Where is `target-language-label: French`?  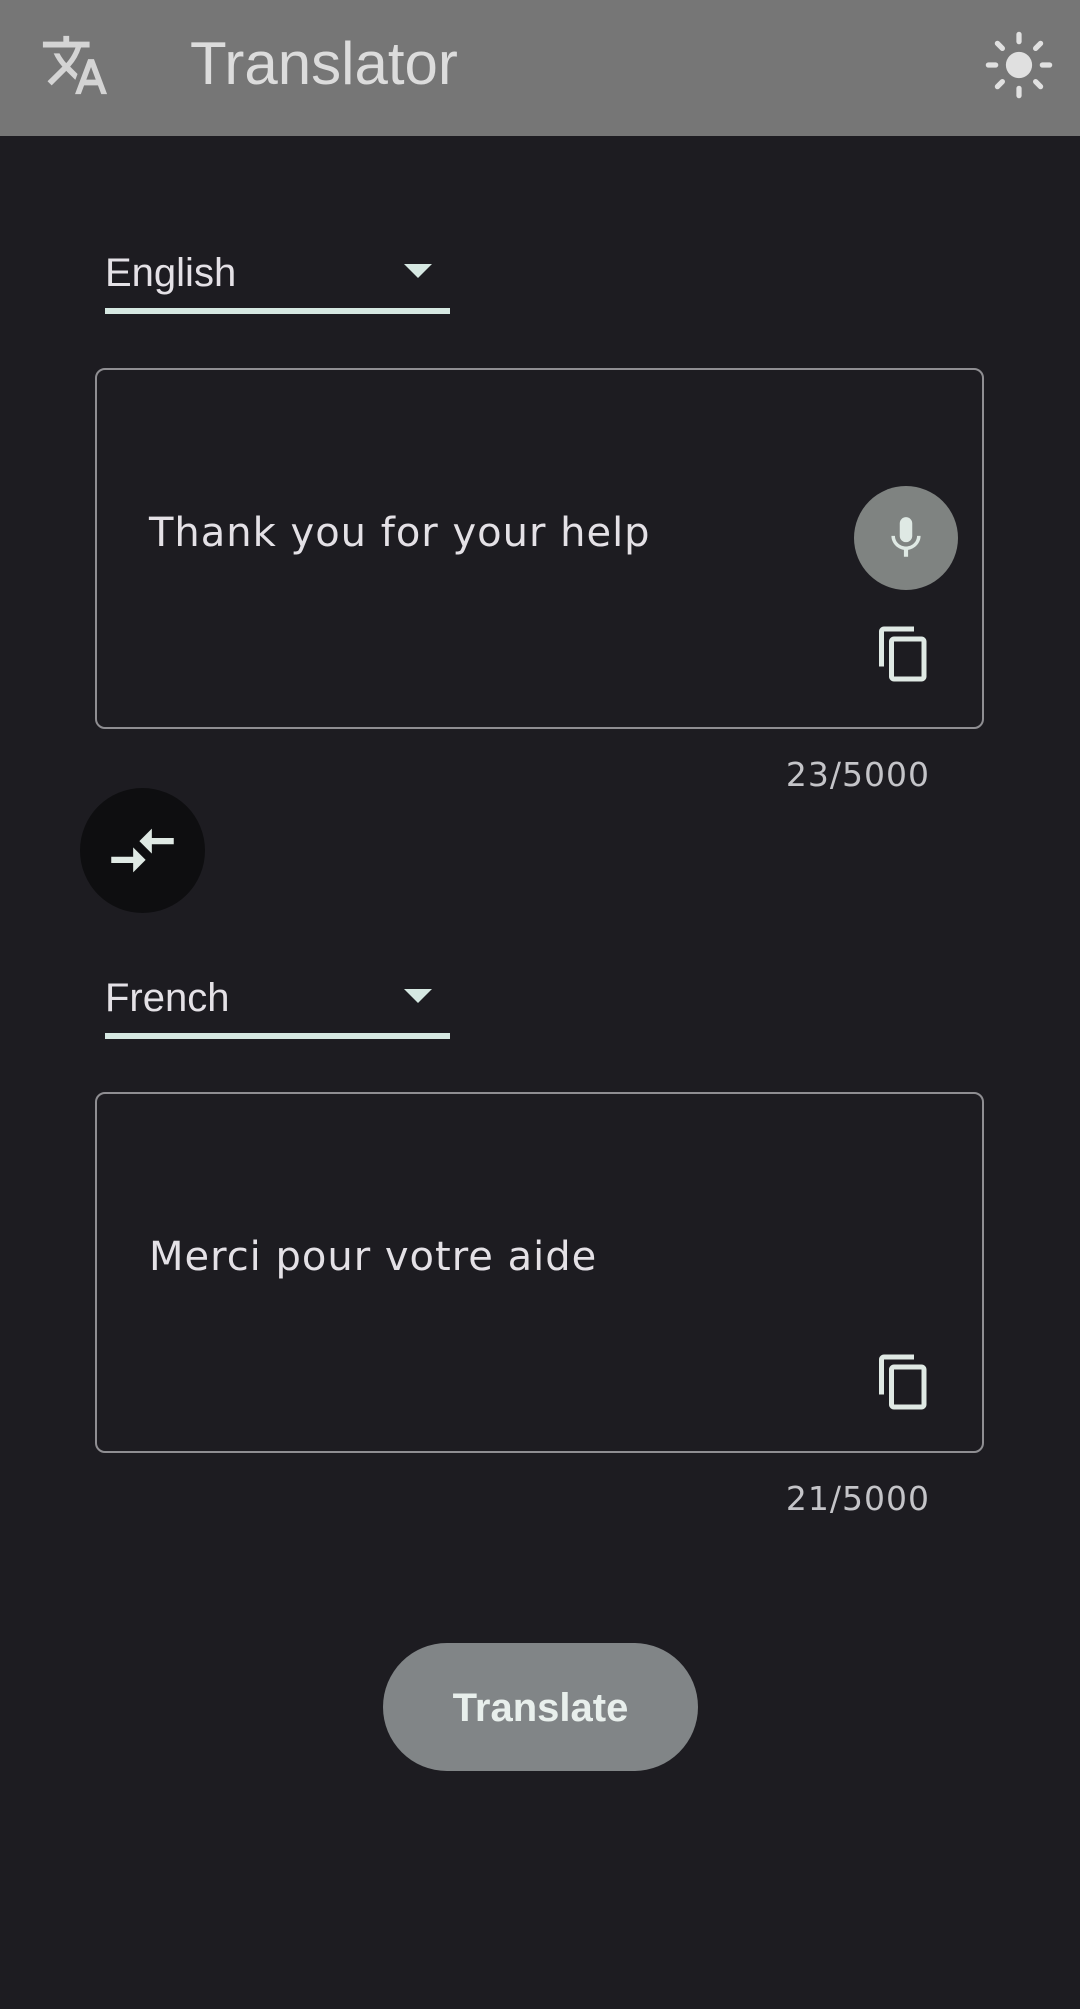
target-language-label: French is located at coordinates (167, 998).